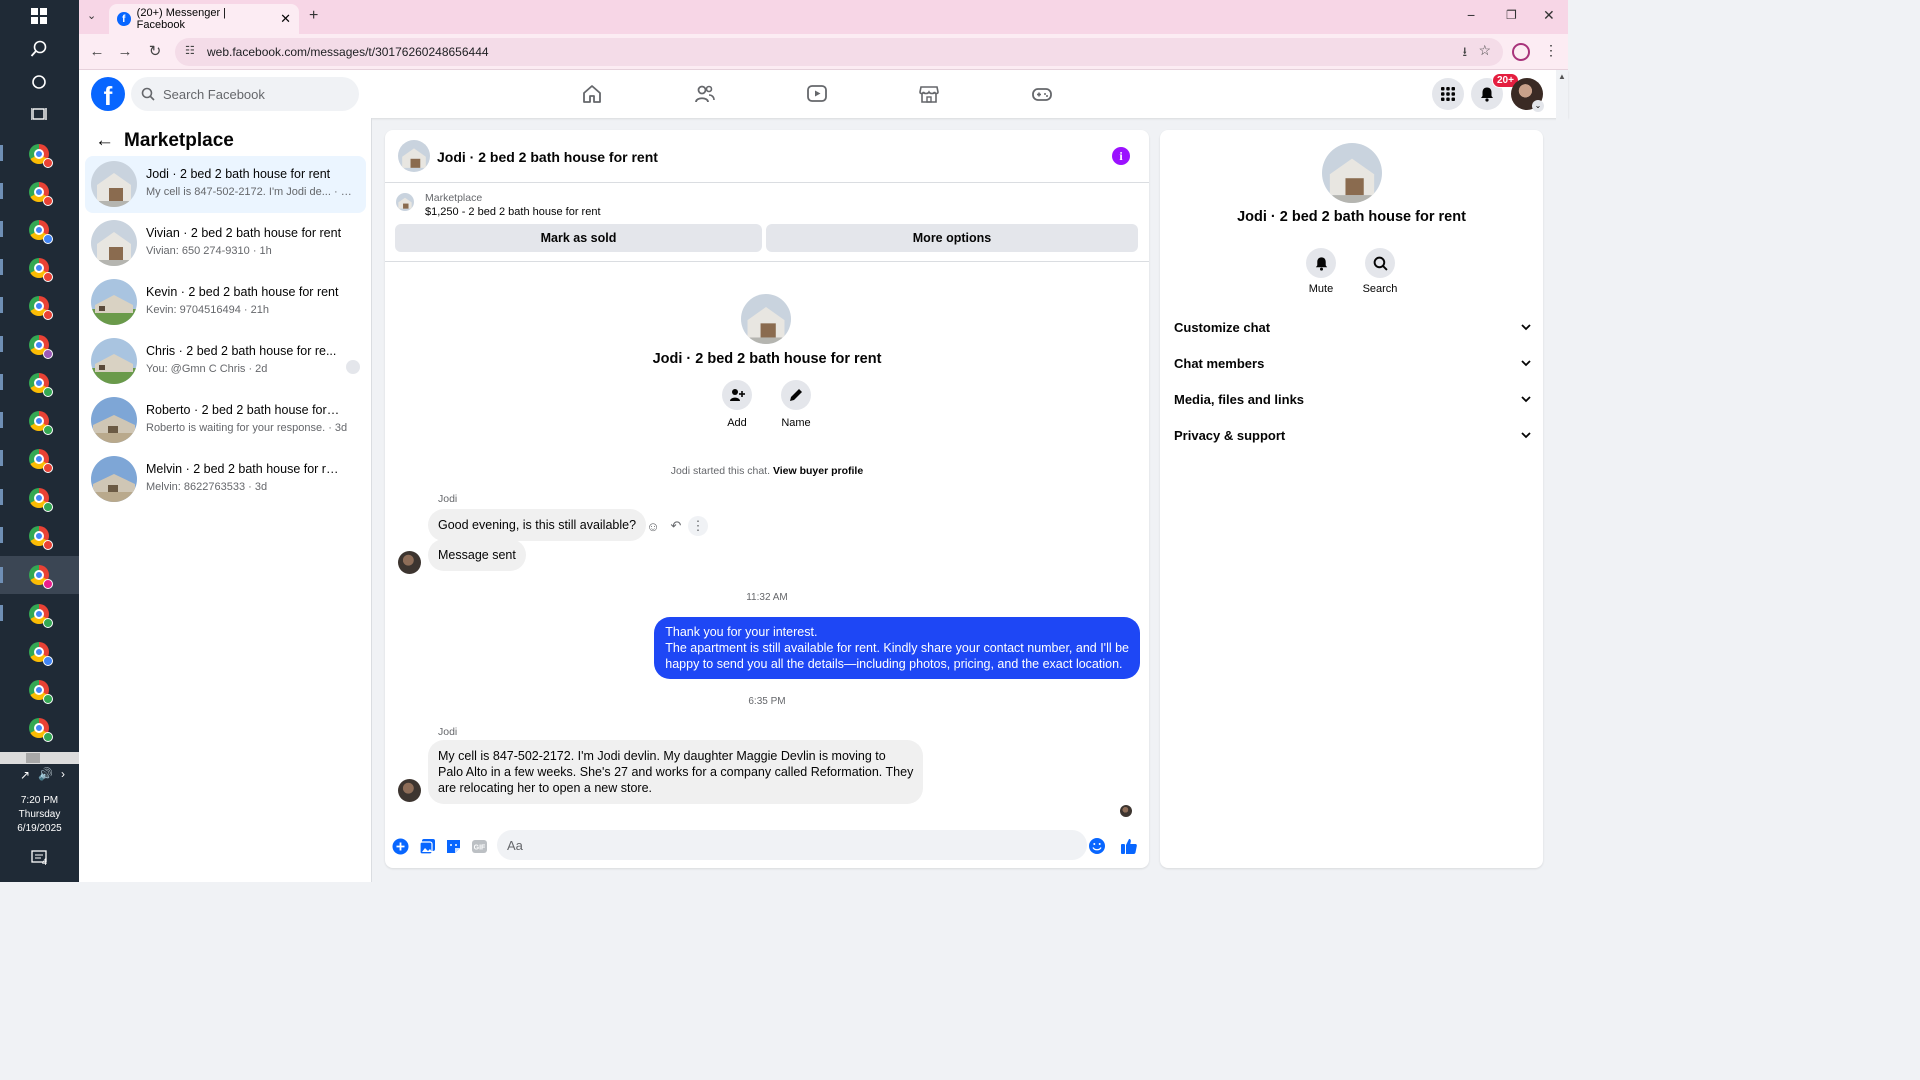  Describe the element at coordinates (104, 141) in the screenshot. I see `back-arrow-icon: ←` at that location.